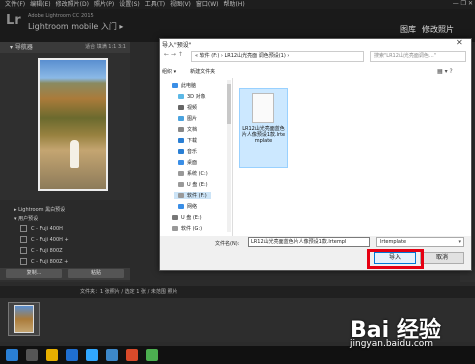  Describe the element at coordinates (24, 319) in the screenshot. I see `thumbnail-image` at that location.